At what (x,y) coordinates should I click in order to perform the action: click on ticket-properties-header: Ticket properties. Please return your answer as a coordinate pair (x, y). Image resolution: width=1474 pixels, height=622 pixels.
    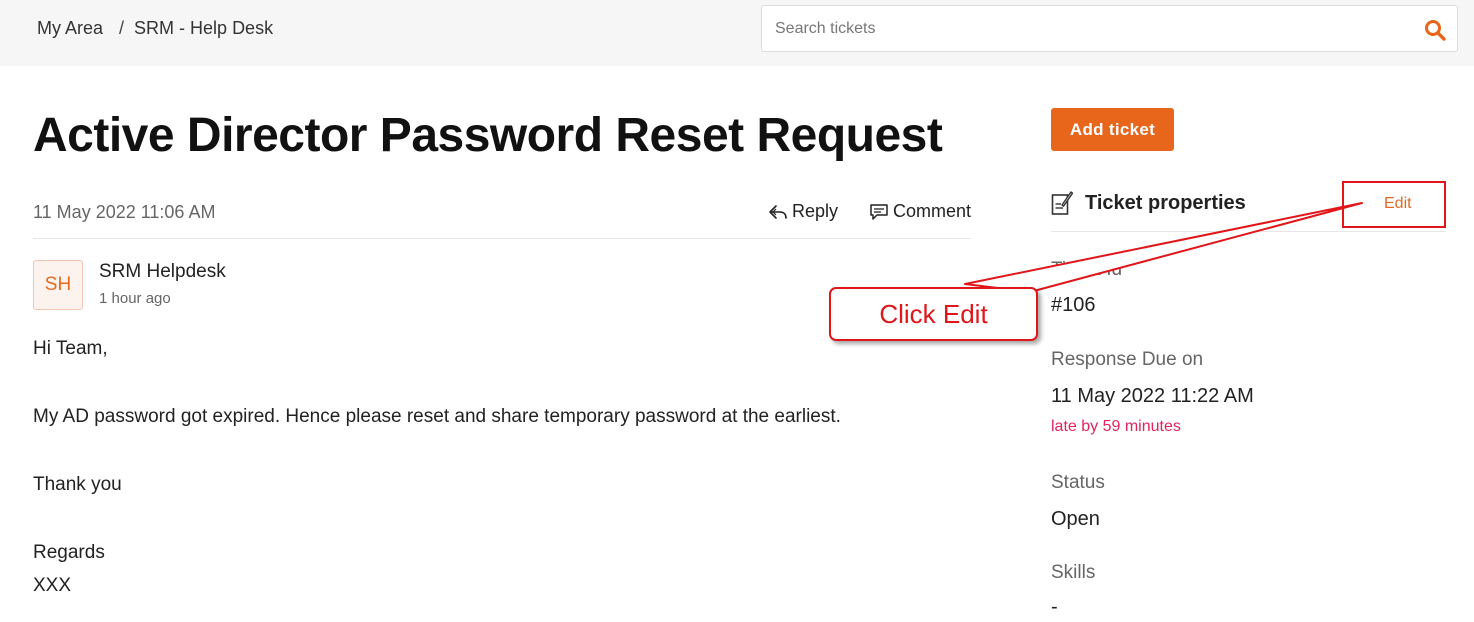
    Looking at the image, I should click on (1148, 203).